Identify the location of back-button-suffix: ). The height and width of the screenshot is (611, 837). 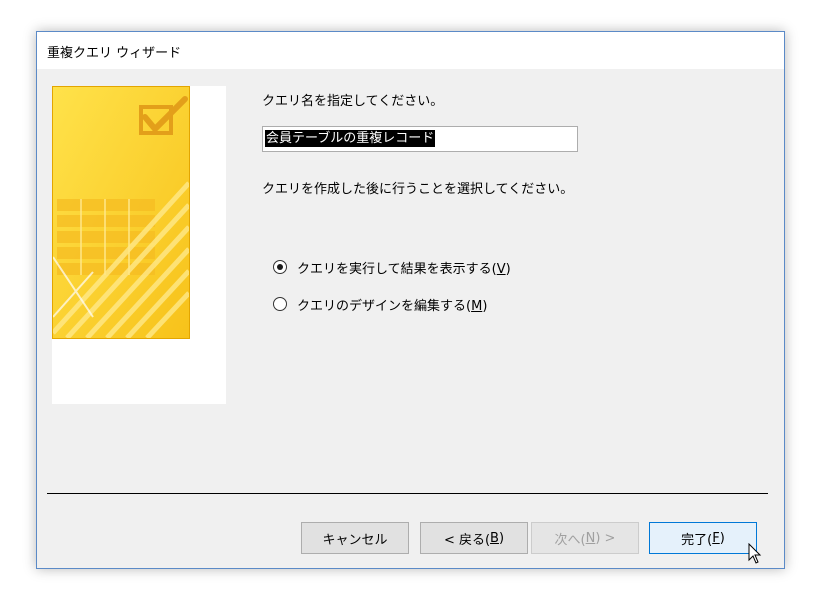
(501, 538).